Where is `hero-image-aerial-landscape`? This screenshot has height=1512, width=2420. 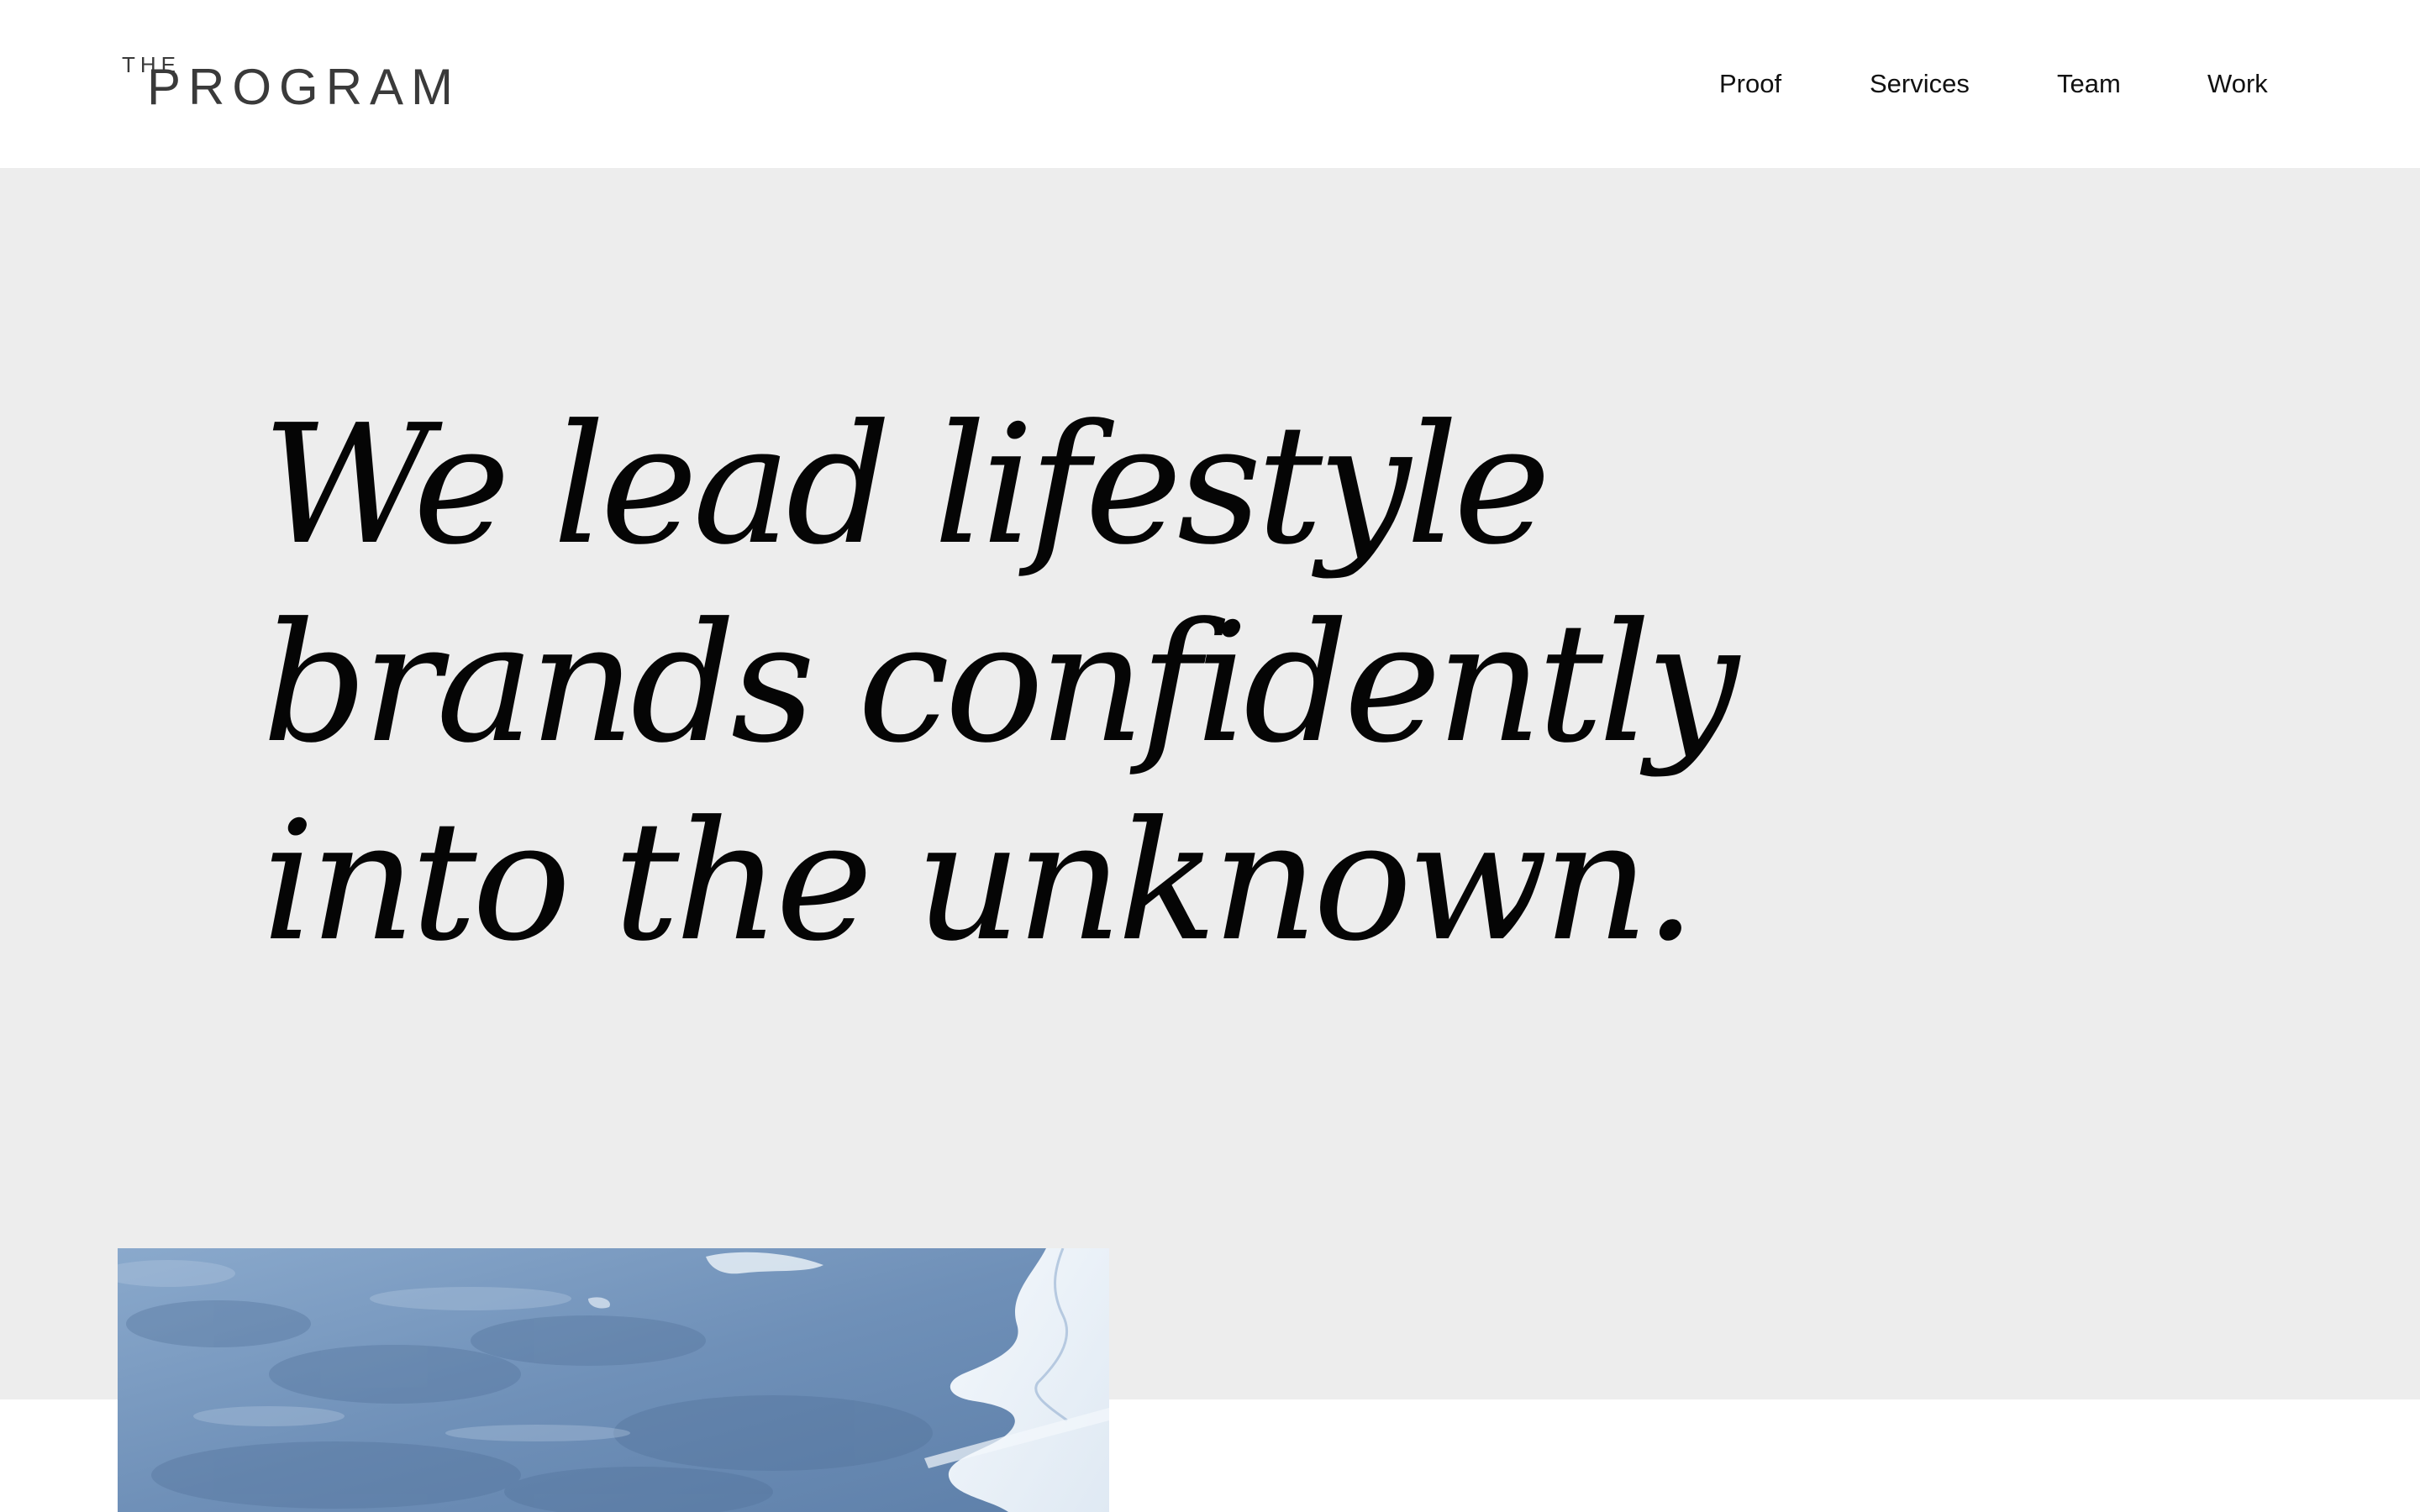
hero-image-aerial-landscape is located at coordinates (613, 1380).